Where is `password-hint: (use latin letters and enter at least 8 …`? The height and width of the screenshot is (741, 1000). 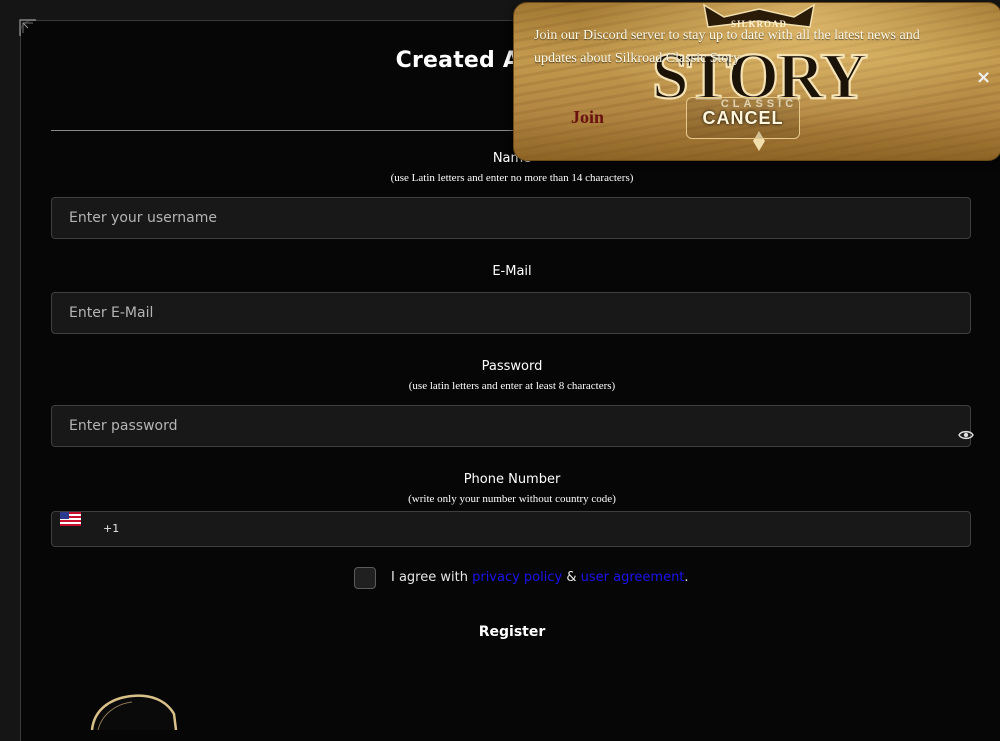 password-hint: (use latin letters and enter at least 8 … is located at coordinates (512, 386).